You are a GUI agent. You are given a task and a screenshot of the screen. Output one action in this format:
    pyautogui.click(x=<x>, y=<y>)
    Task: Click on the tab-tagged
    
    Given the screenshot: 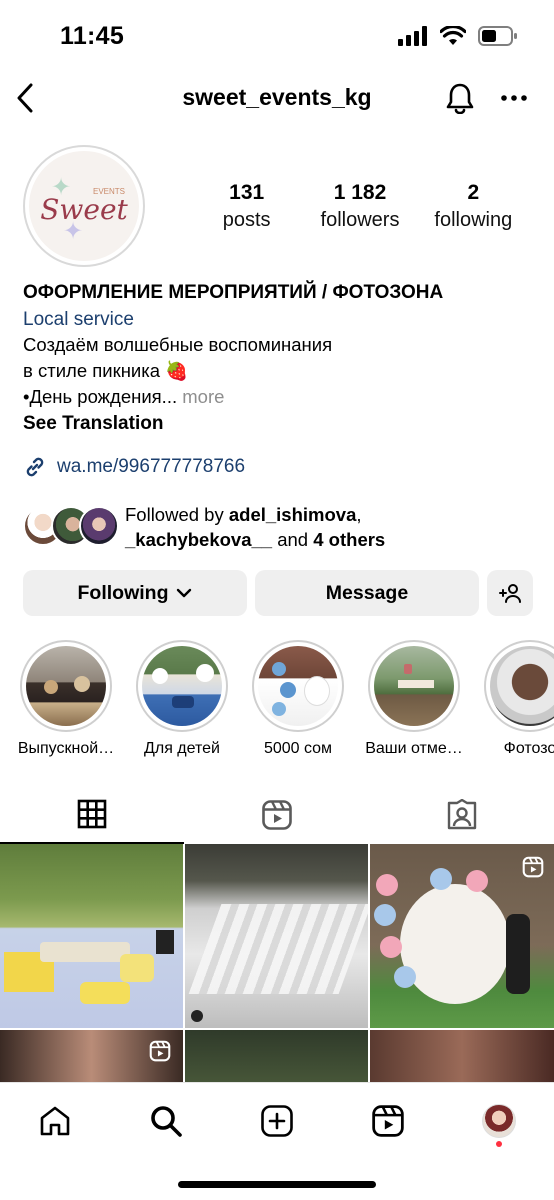 What is the action you would take?
    pyautogui.click(x=462, y=815)
    